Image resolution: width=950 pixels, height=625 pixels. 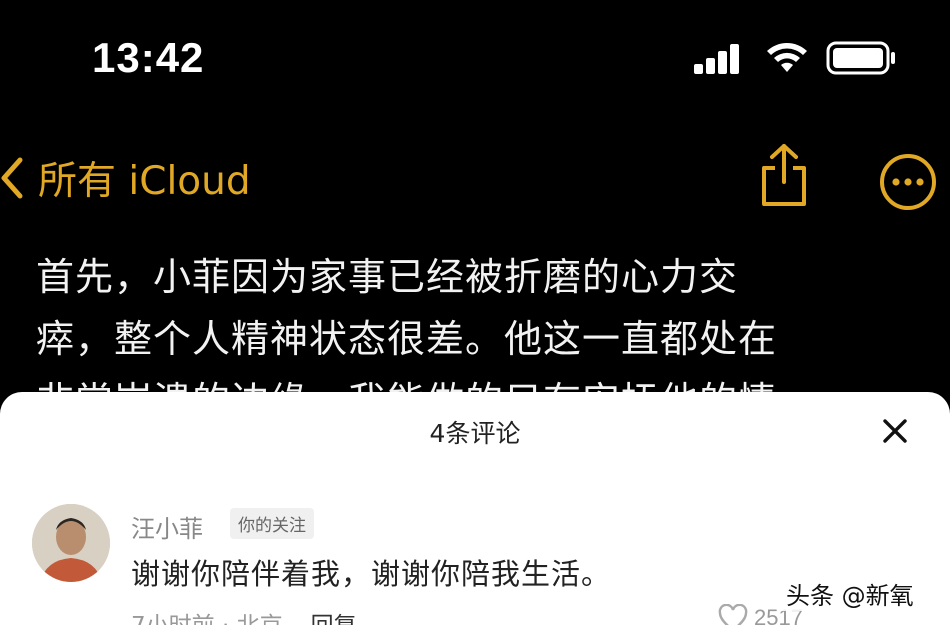 I want to click on cellular-signal-icon, so click(x=717, y=59).